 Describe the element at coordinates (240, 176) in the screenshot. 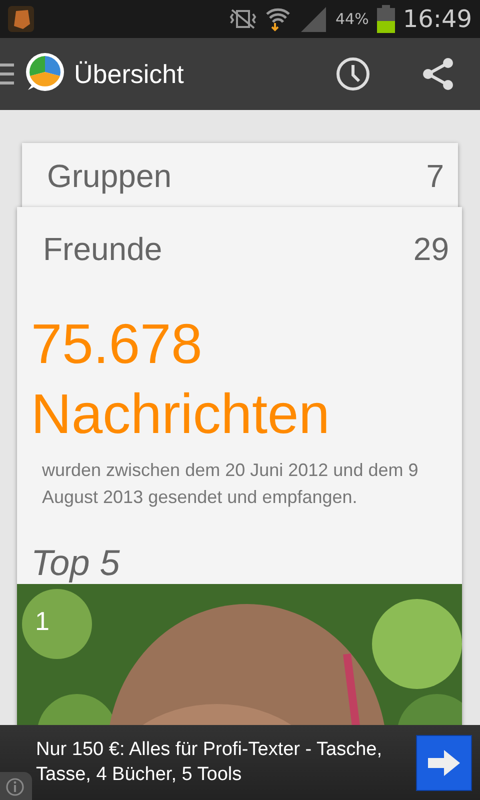

I see `groups-card: Gruppen 7` at that location.